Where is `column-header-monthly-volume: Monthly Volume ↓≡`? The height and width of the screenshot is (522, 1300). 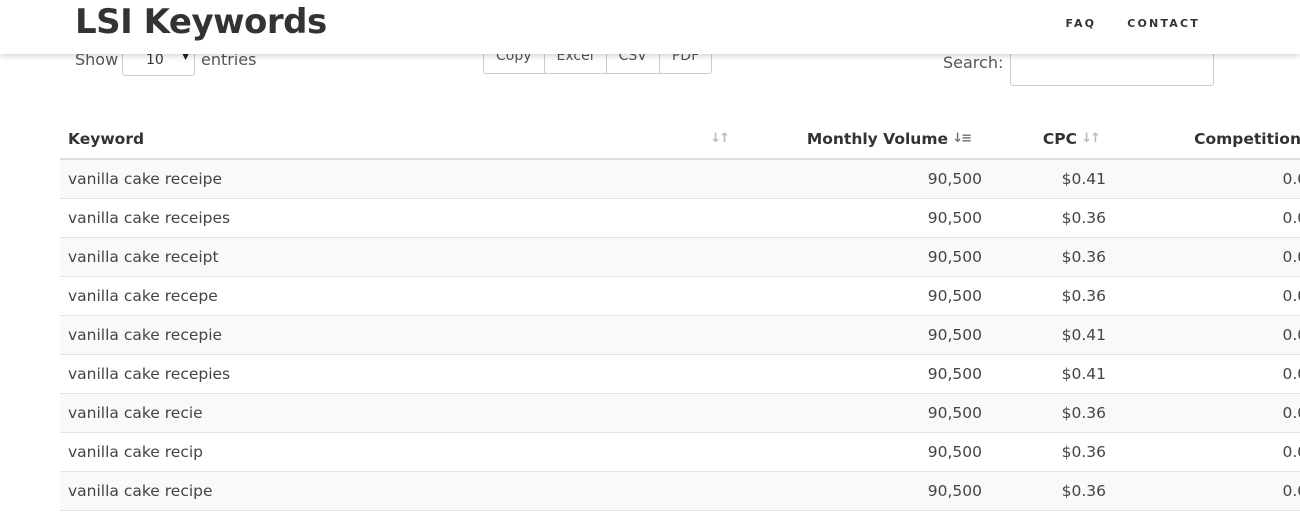
column-header-monthly-volume: Monthly Volume ↓≡ is located at coordinates (859, 140).